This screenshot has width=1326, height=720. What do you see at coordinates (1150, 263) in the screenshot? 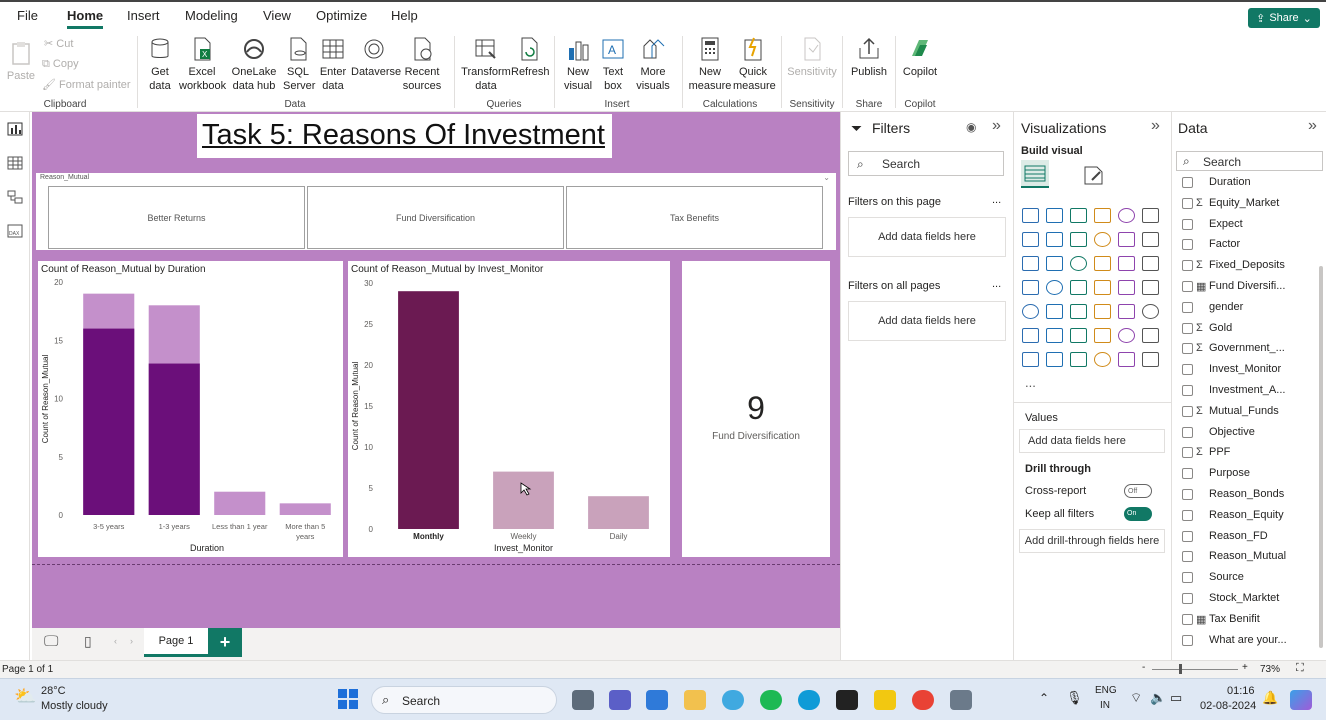
I see `donut-visual-icon` at bounding box center [1150, 263].